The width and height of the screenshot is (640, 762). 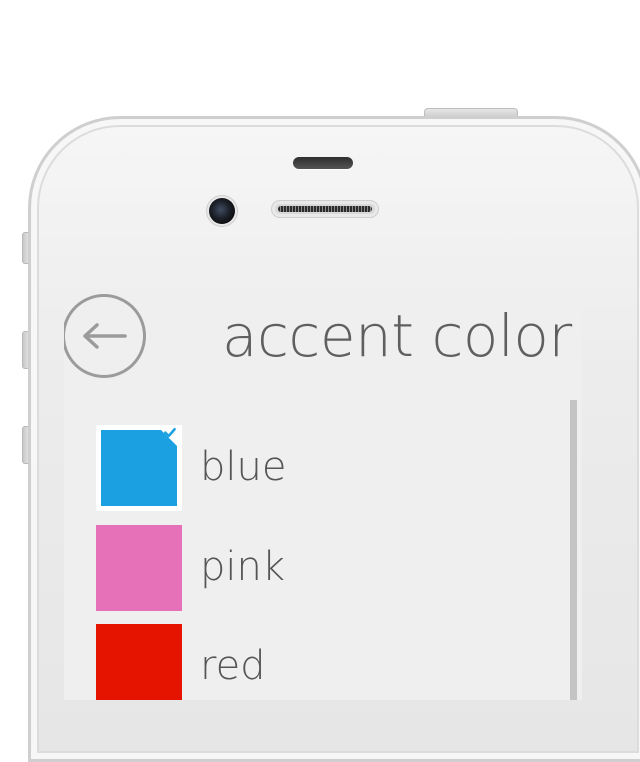 What do you see at coordinates (306, 662) in the screenshot?
I see `color-option-red: red` at bounding box center [306, 662].